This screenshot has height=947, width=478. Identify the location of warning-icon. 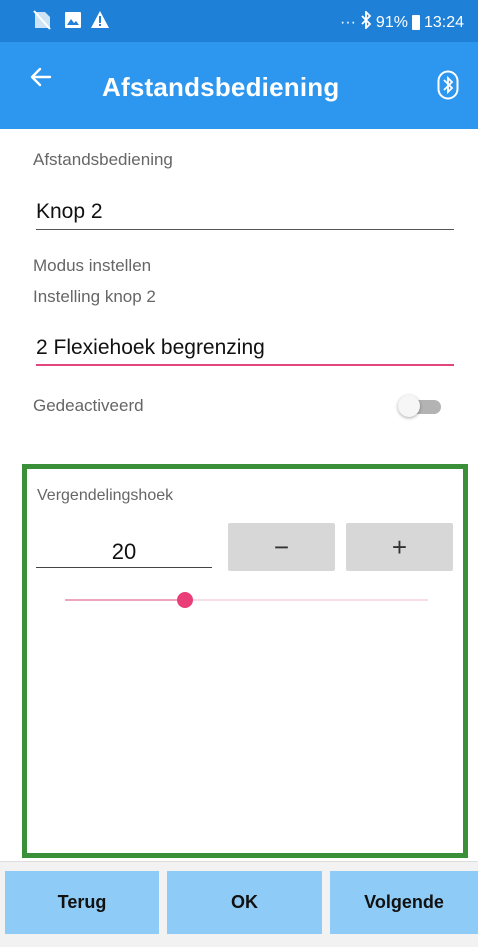
(100, 22).